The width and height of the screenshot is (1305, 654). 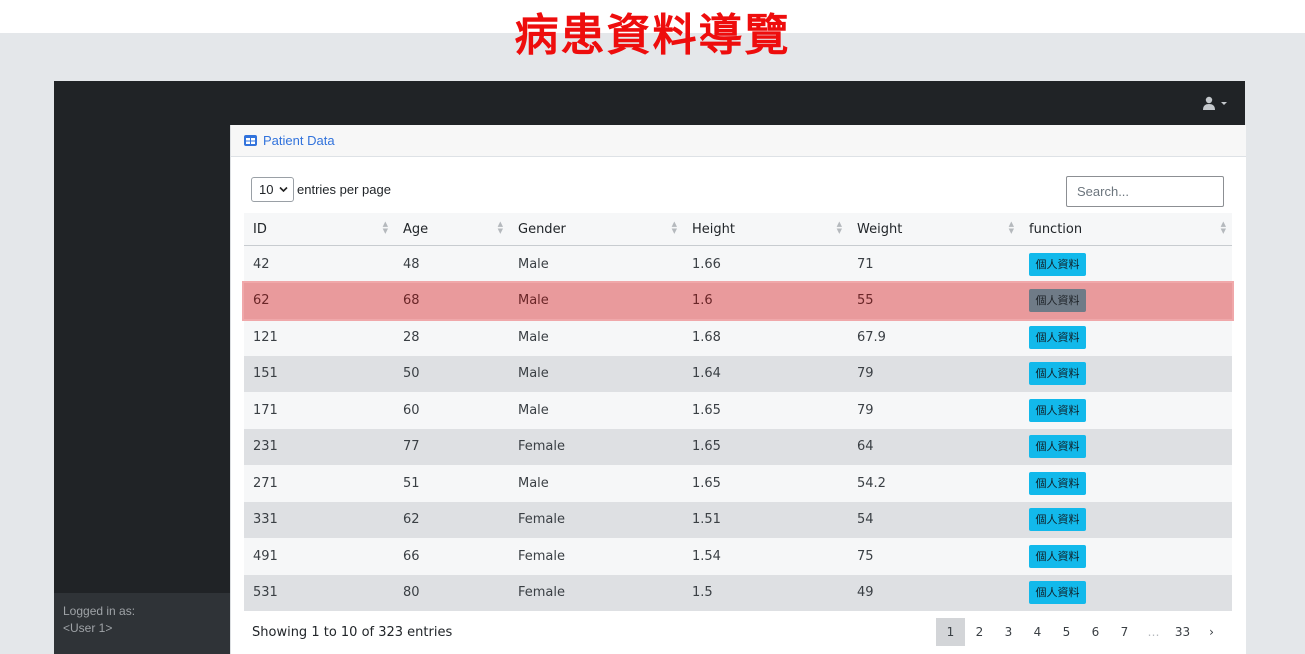 I want to click on user-menu-toggle, so click(x=1215, y=103).